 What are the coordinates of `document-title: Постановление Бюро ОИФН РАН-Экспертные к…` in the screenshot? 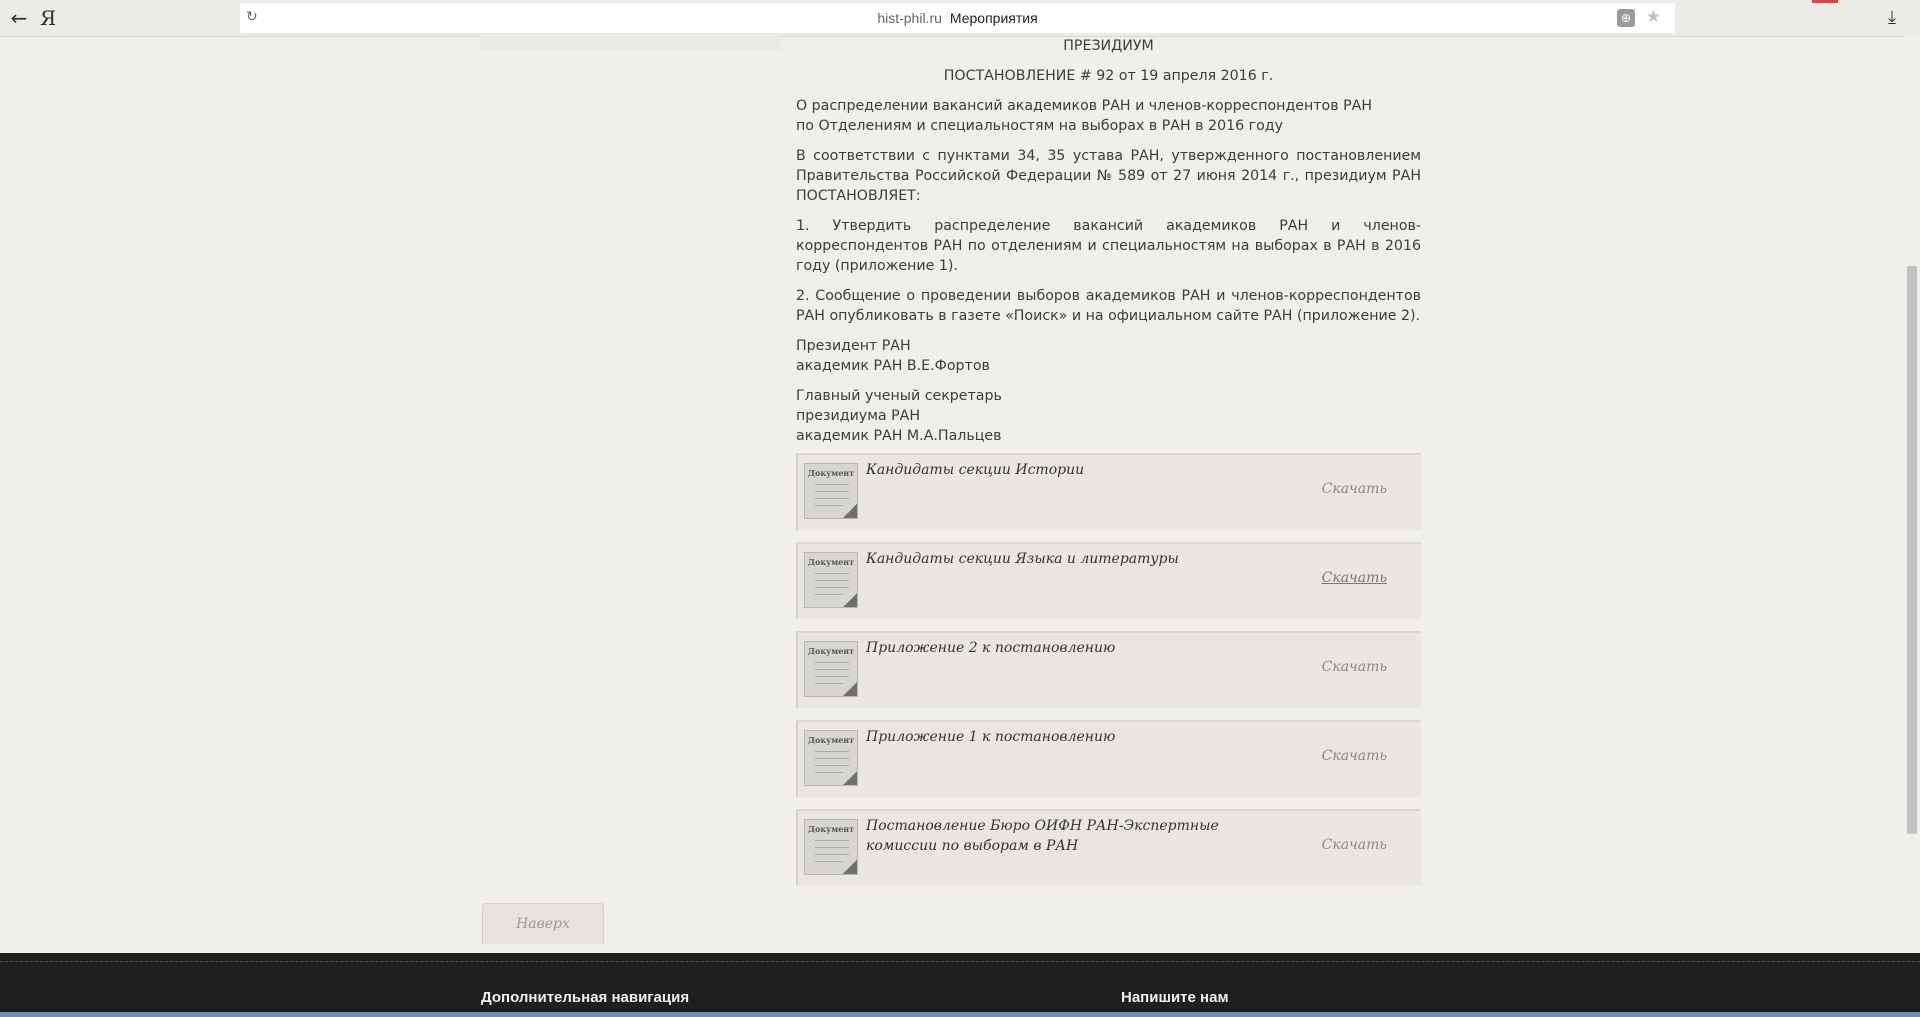 It's located at (1076, 836).